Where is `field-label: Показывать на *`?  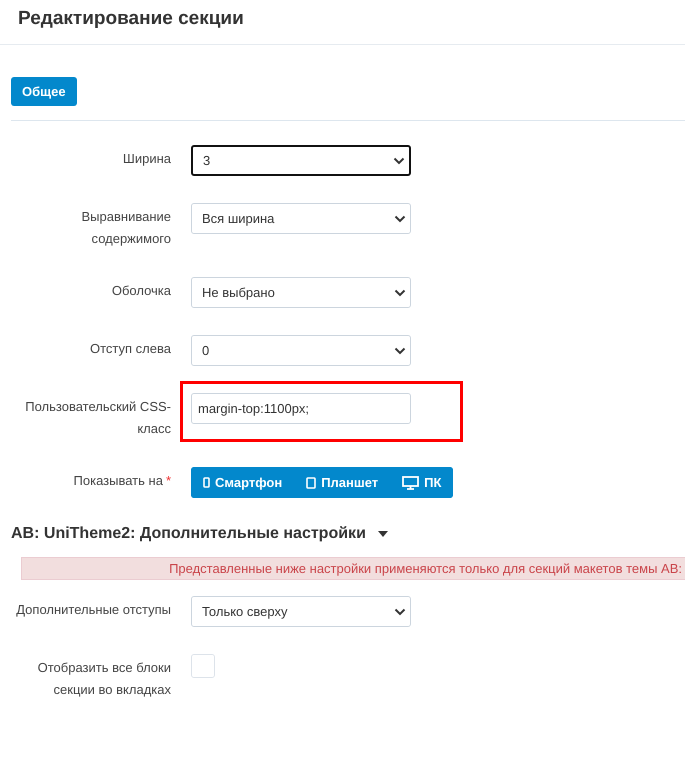
field-label: Показывать на * is located at coordinates (121, 481).